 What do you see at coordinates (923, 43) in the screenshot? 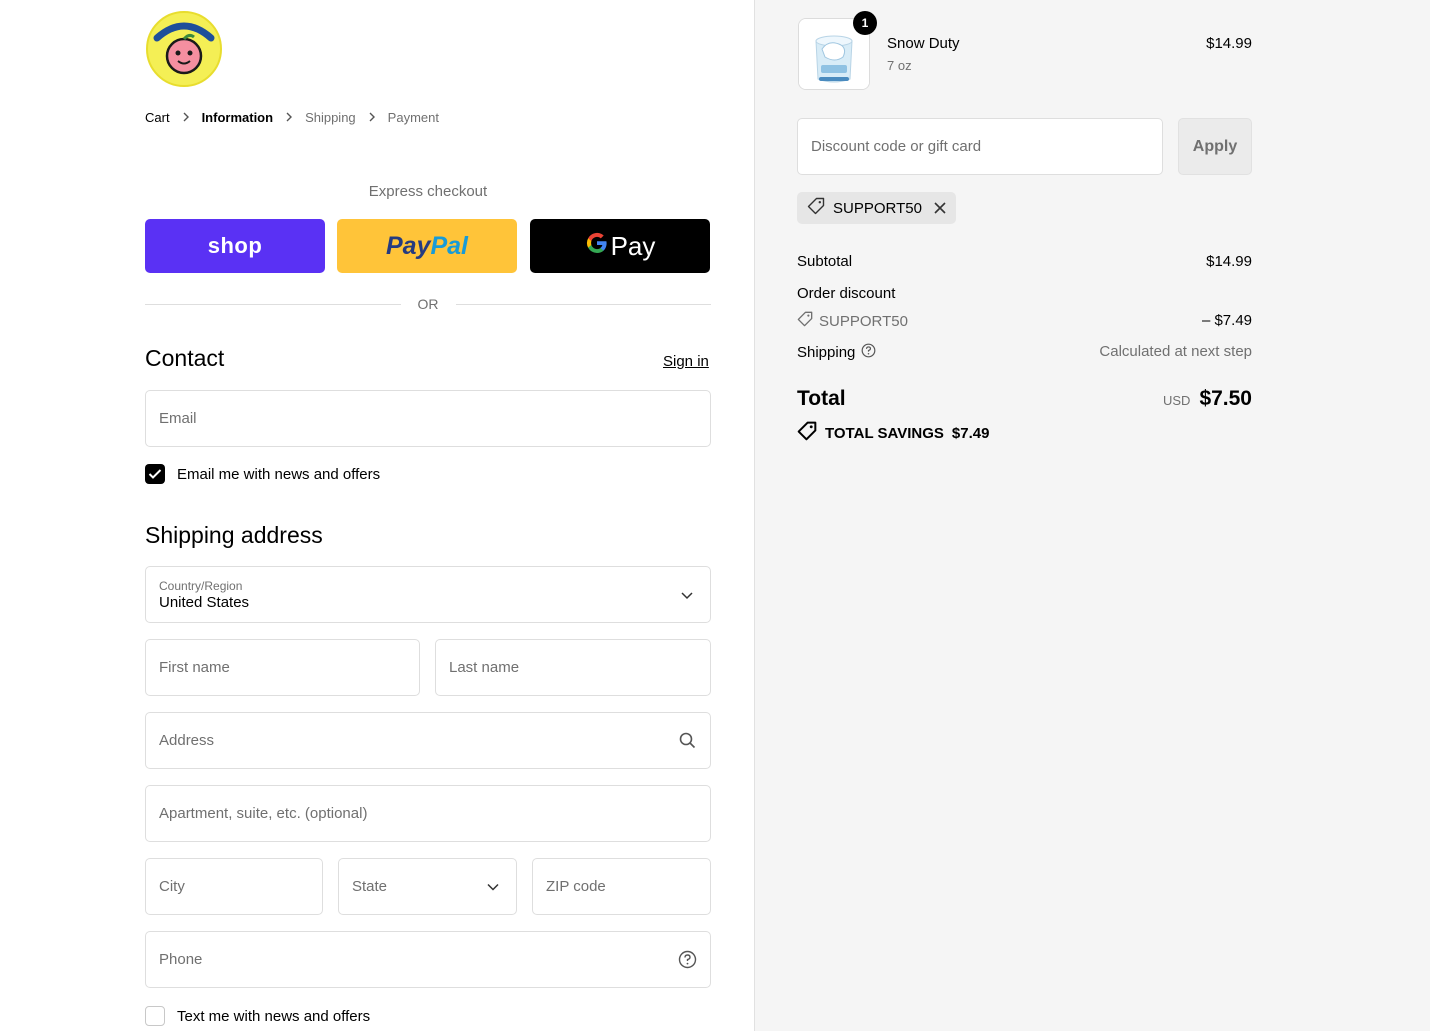
I see `product-name: Snow Duty` at bounding box center [923, 43].